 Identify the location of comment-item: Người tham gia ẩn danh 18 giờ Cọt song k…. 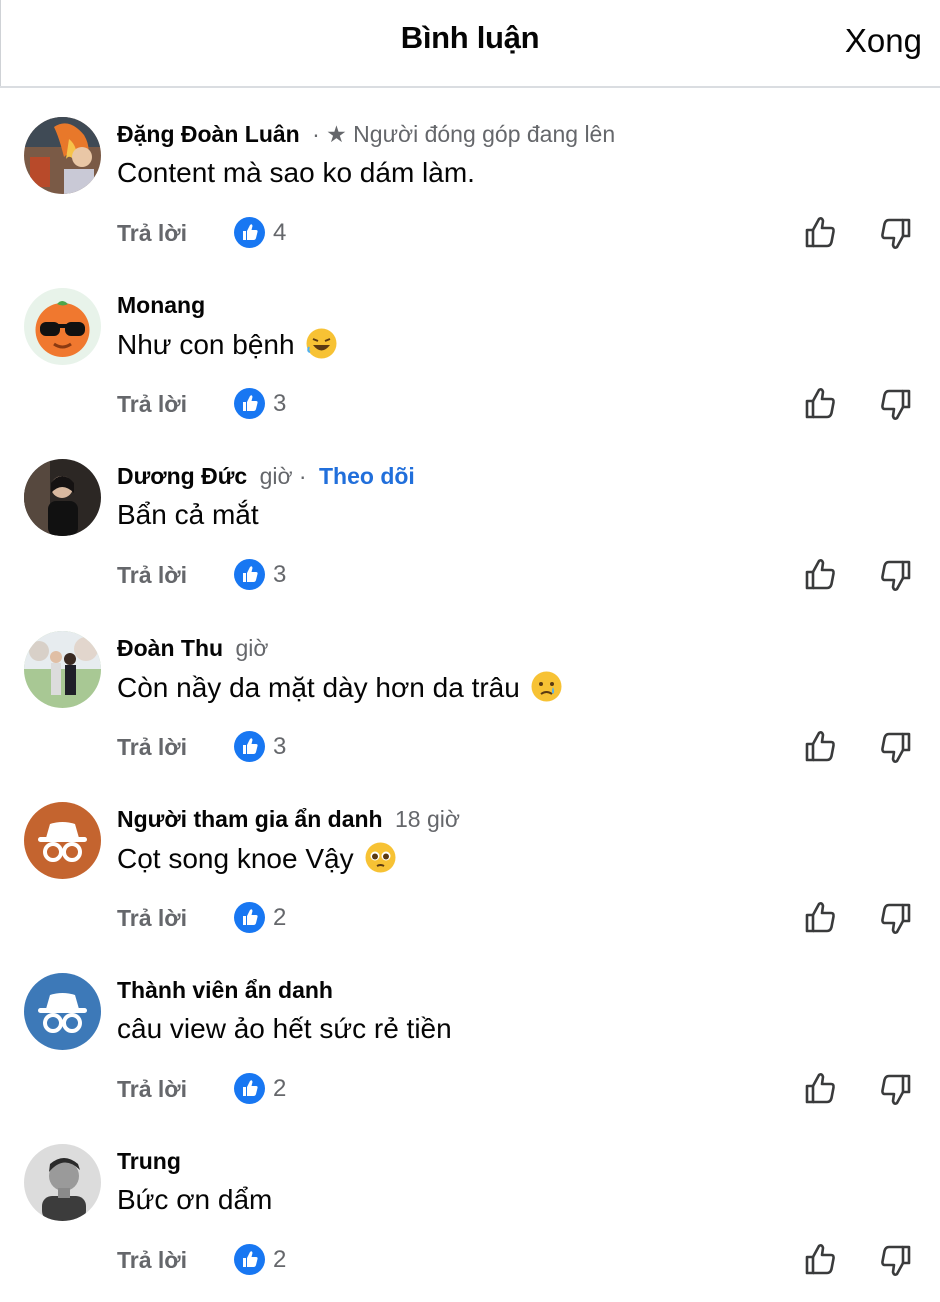
(470, 860).